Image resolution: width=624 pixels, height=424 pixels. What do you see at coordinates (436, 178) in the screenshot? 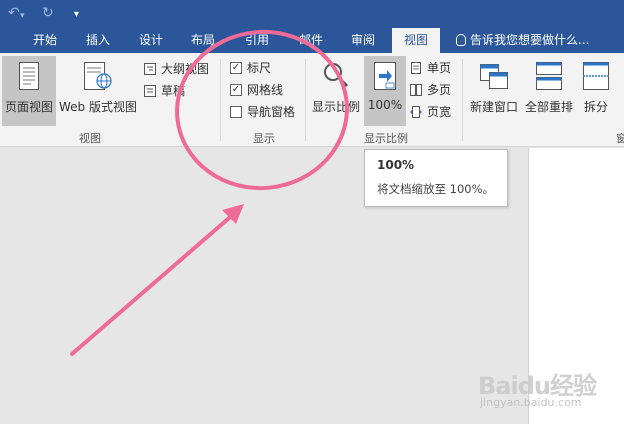
I see `zoom-100-tooltip: 100% 将文档缩放至 100%。` at bounding box center [436, 178].